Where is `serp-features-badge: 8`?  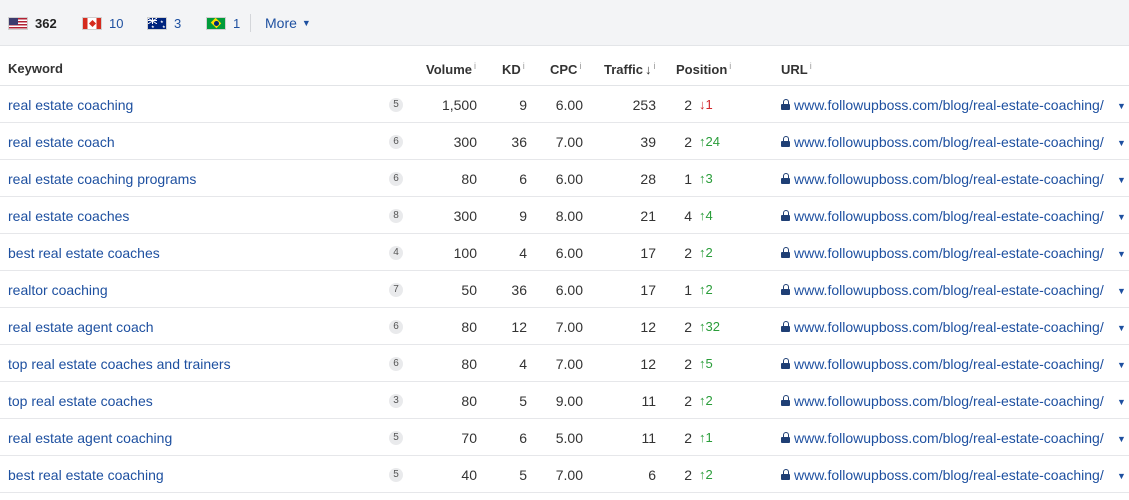 serp-features-badge: 8 is located at coordinates (396, 216).